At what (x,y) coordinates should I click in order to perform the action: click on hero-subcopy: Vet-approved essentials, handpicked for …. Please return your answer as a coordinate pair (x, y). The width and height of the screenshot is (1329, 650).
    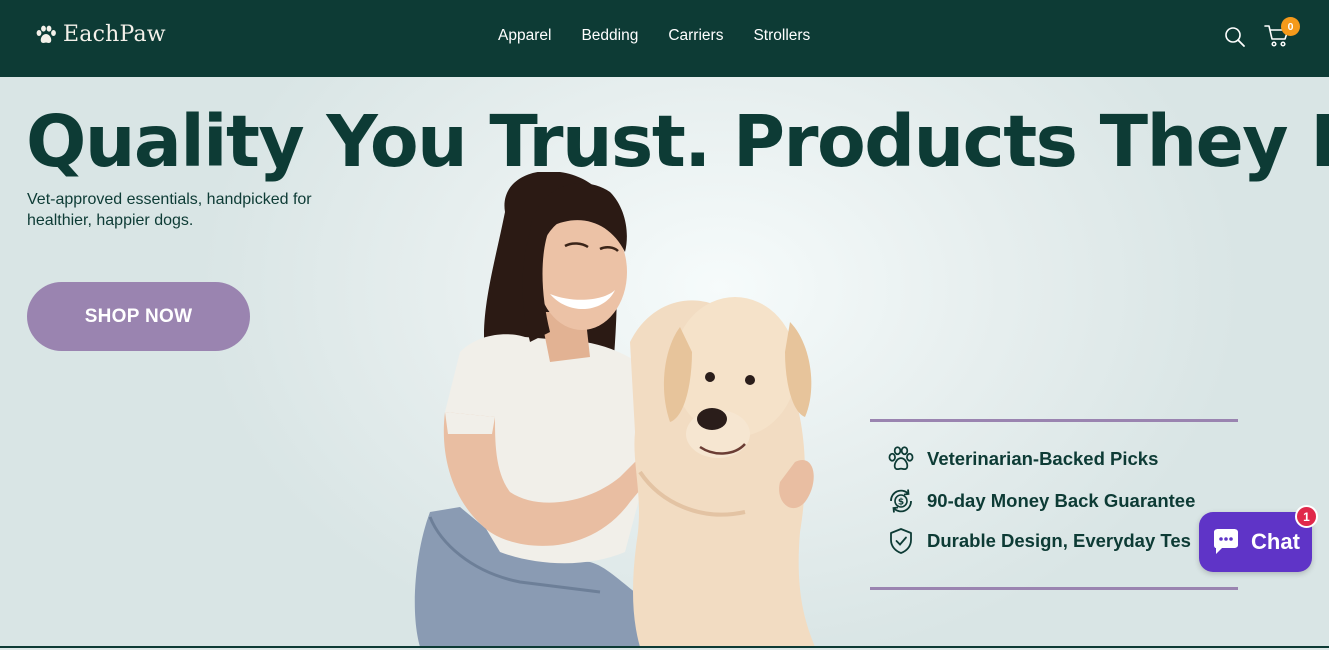
    Looking at the image, I should click on (169, 210).